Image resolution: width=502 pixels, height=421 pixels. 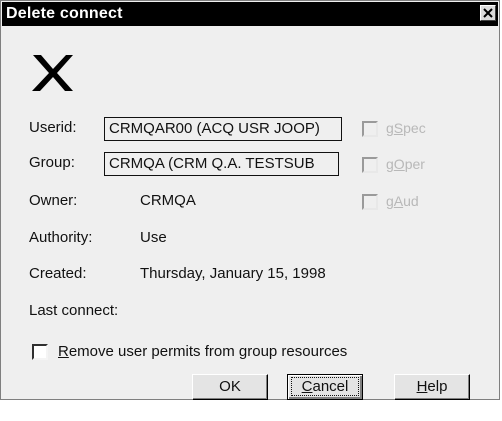 What do you see at coordinates (406, 128) in the screenshot?
I see `gspec-label: gSpec` at bounding box center [406, 128].